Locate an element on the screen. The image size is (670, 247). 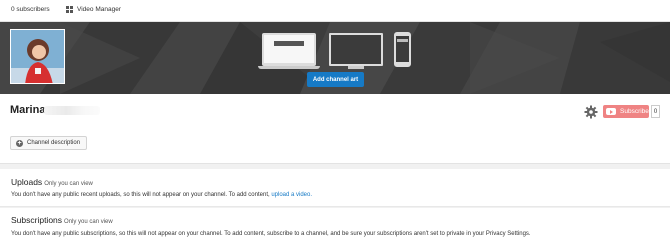
subscriptions-title: Subscriptions is located at coordinates (37, 220).